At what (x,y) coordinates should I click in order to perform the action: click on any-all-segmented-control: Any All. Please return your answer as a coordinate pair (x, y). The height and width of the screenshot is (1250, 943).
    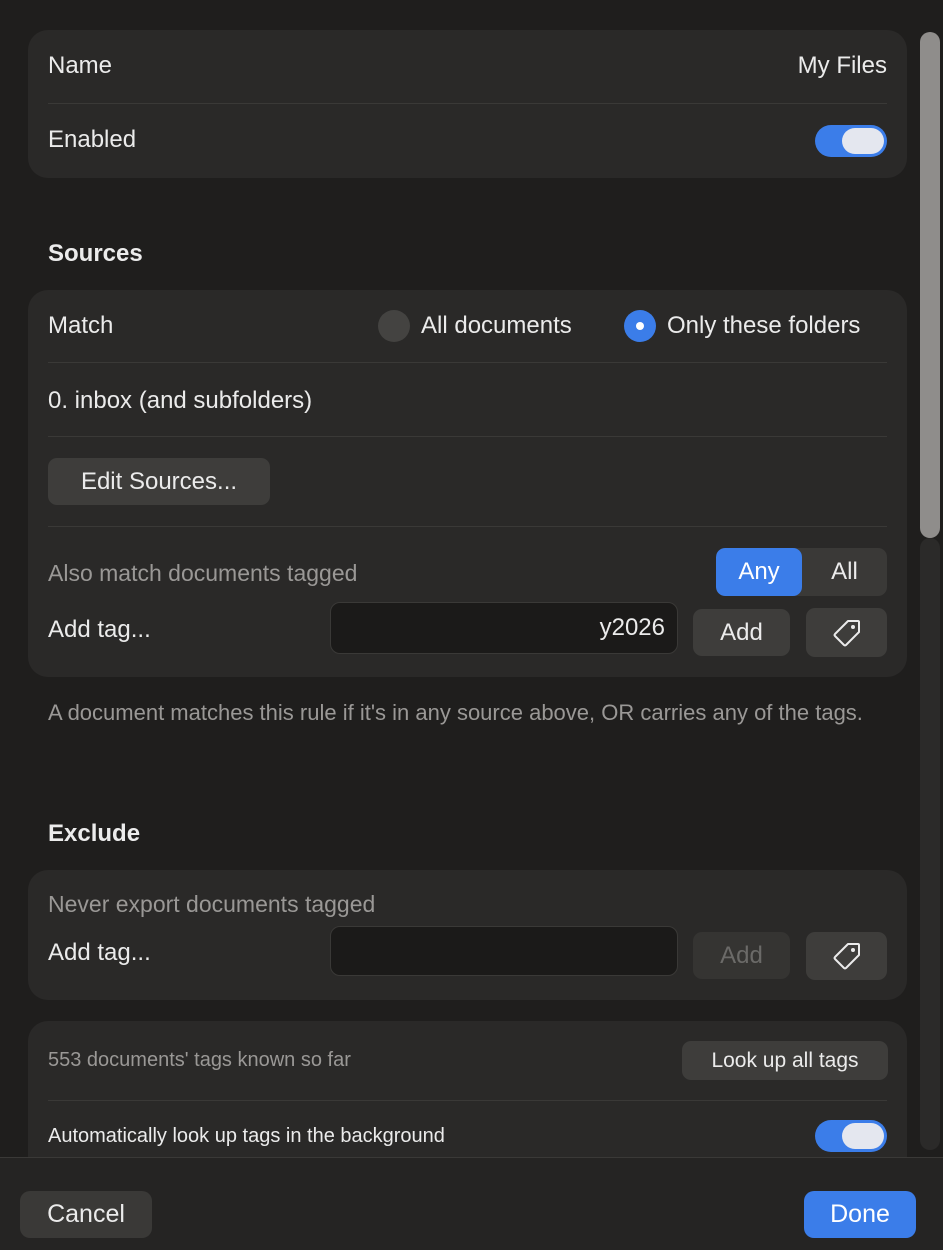
    Looking at the image, I should click on (801, 572).